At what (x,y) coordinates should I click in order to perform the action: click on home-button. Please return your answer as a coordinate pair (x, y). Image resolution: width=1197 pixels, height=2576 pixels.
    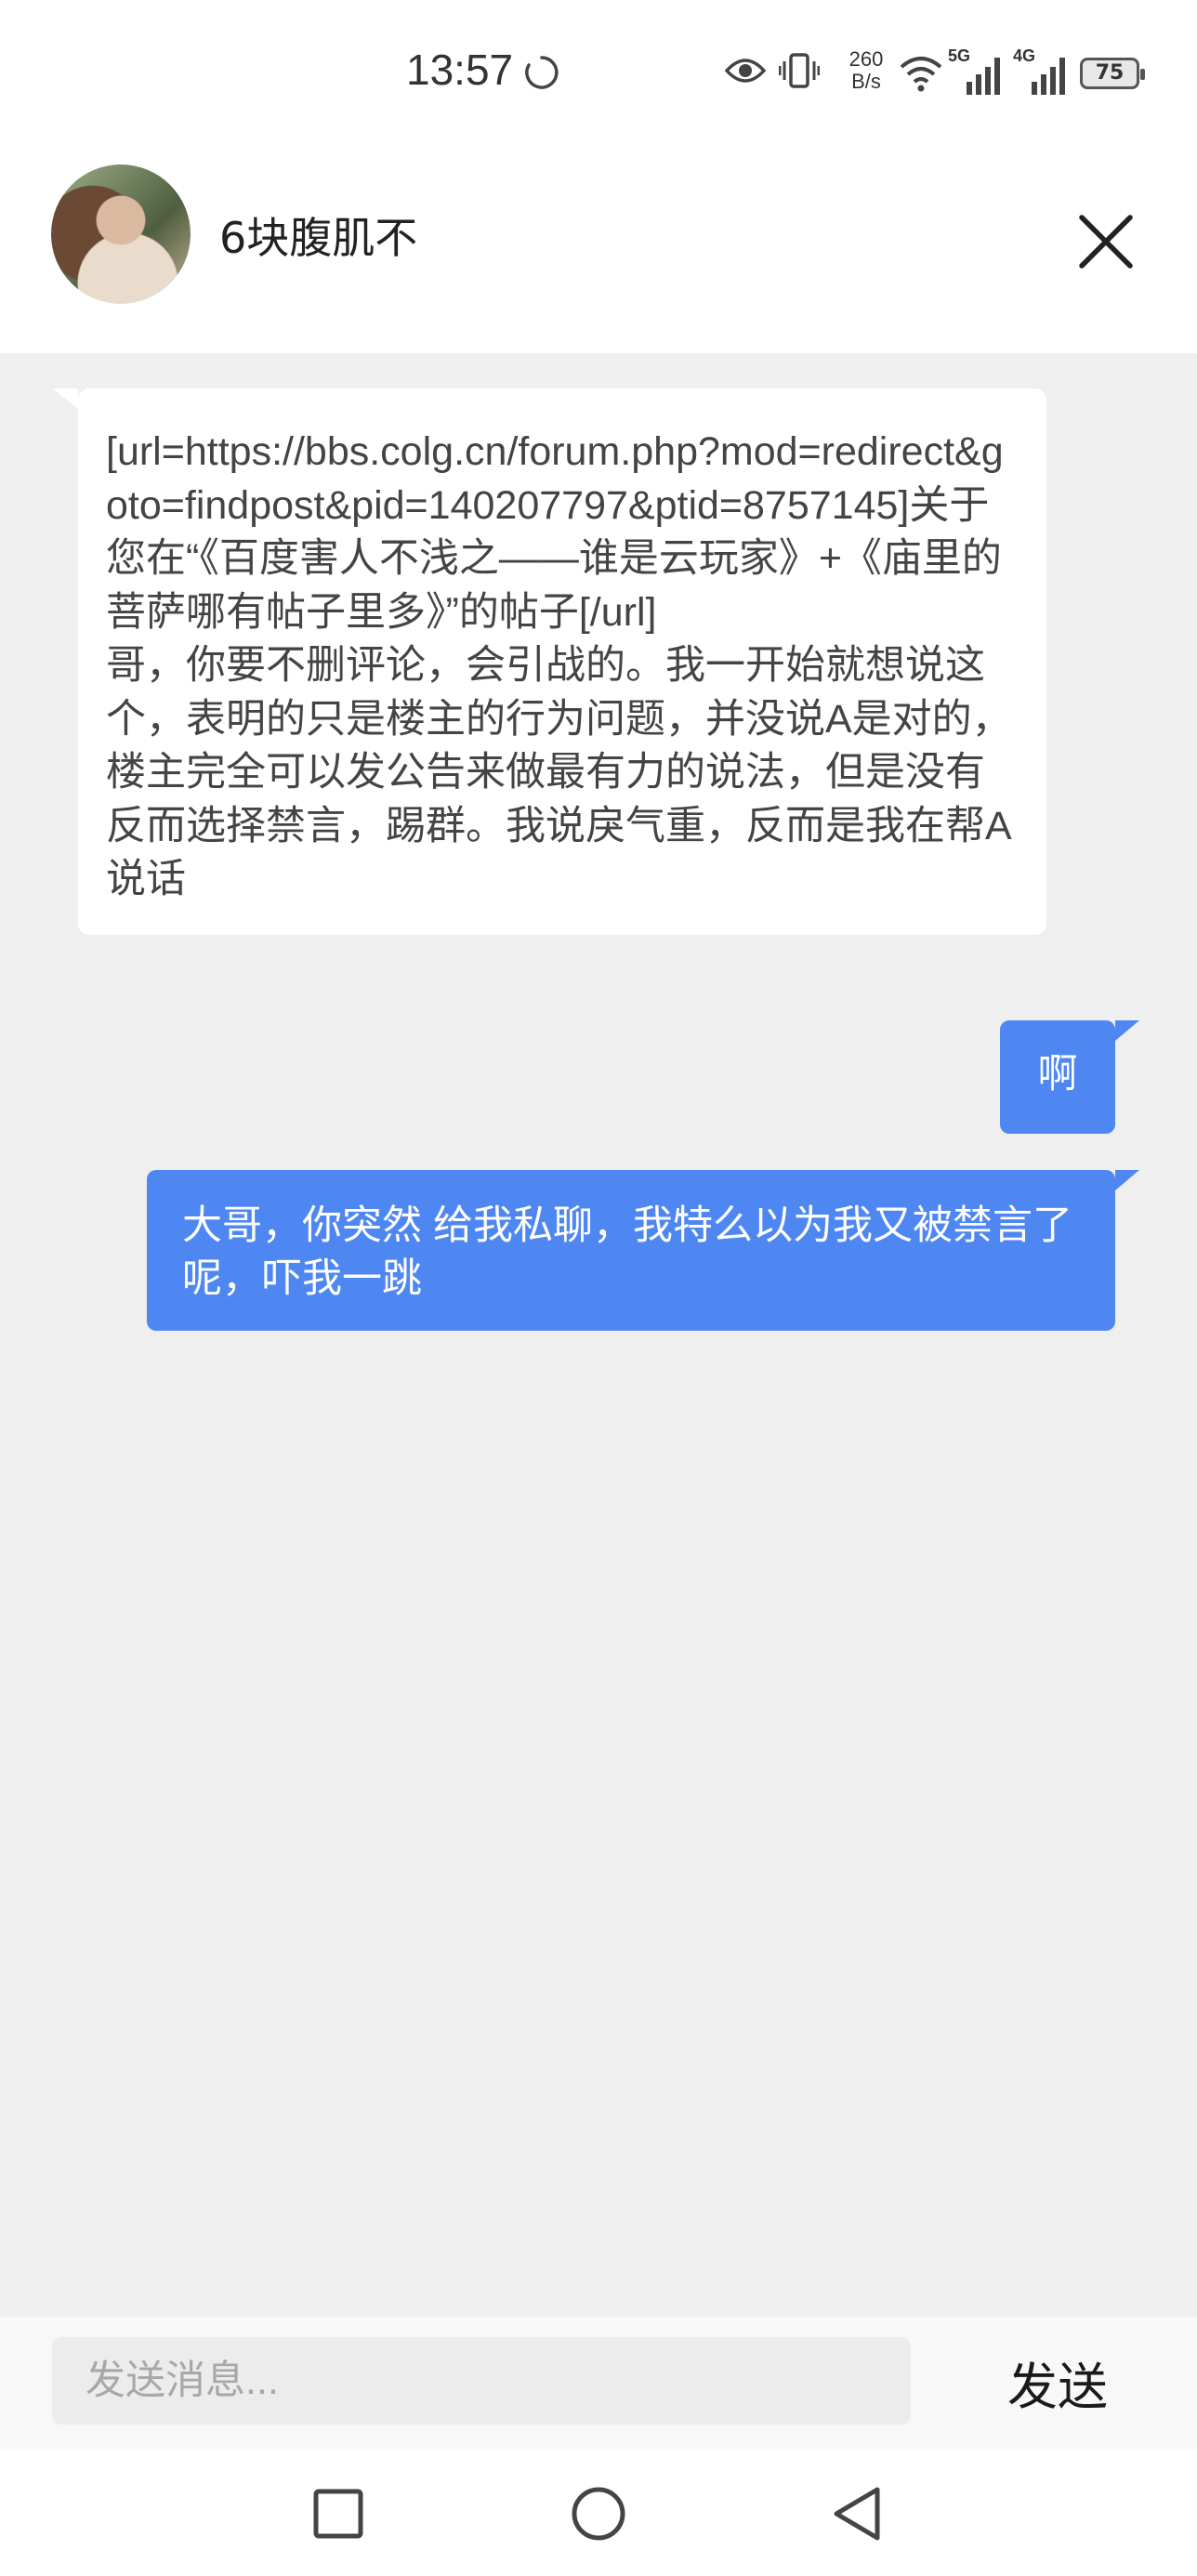
    Looking at the image, I should click on (598, 2514).